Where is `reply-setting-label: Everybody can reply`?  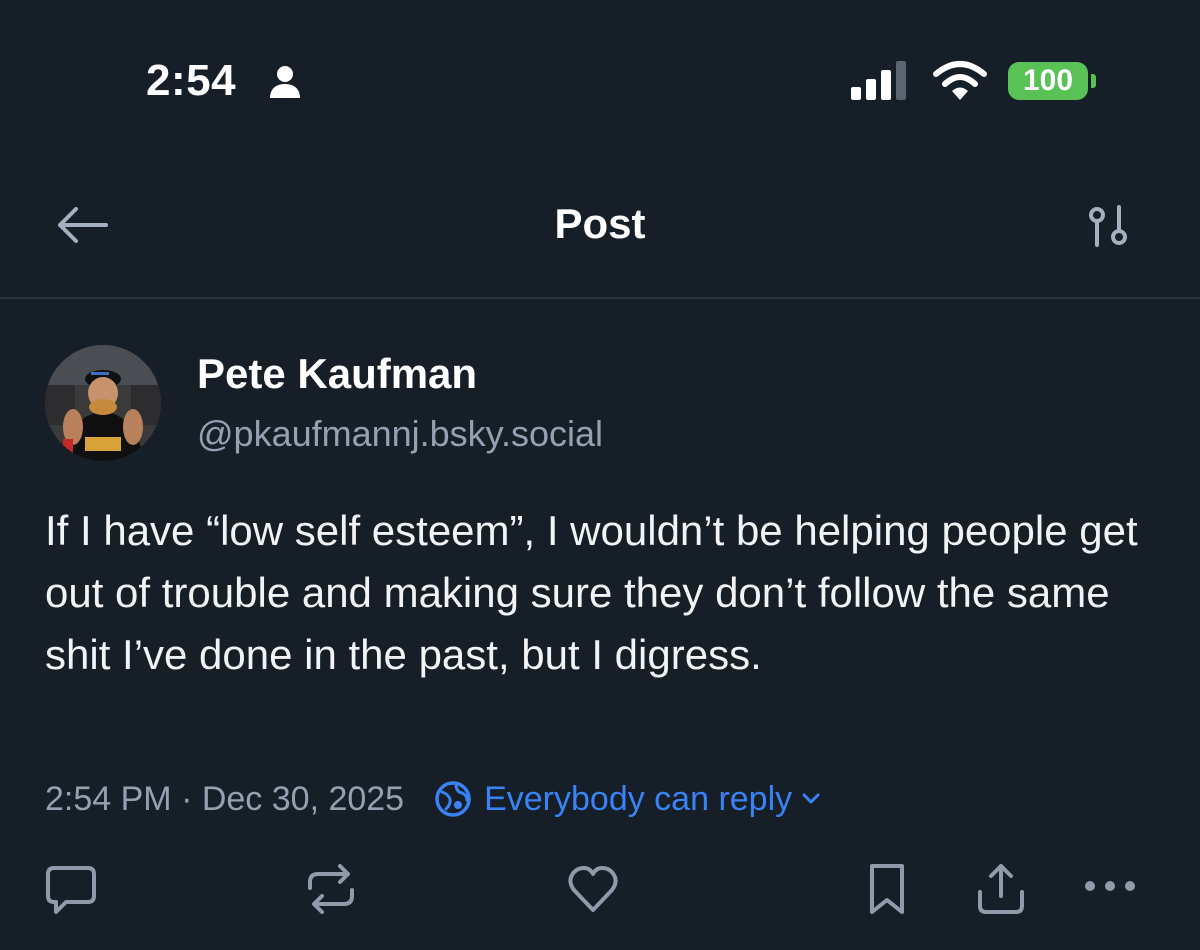 reply-setting-label: Everybody can reply is located at coordinates (638, 798).